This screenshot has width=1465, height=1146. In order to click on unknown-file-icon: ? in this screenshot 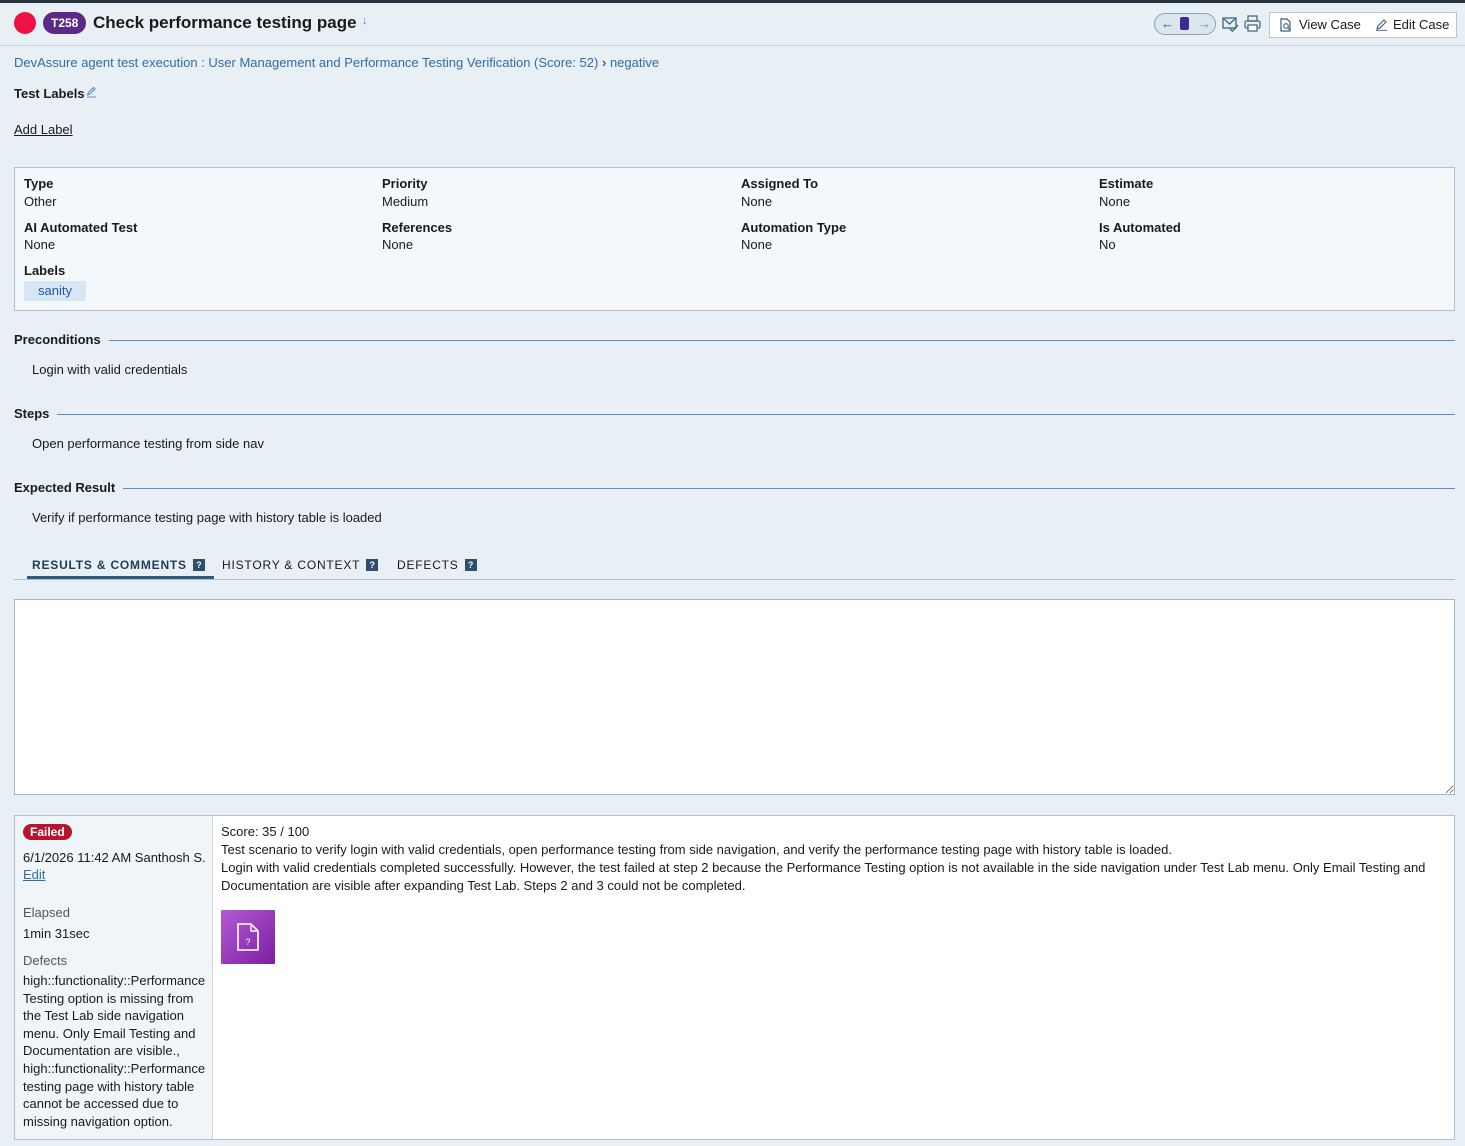, I will do `click(248, 937)`.